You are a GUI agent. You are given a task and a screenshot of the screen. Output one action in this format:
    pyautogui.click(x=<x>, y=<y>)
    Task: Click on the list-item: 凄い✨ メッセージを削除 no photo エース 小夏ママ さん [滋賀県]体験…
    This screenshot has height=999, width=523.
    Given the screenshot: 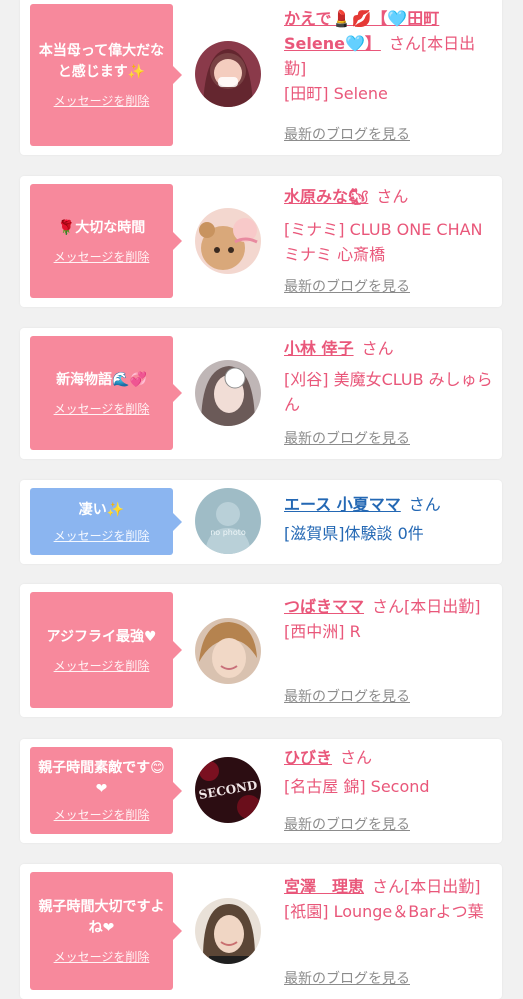 What is the action you would take?
    pyautogui.click(x=261, y=522)
    